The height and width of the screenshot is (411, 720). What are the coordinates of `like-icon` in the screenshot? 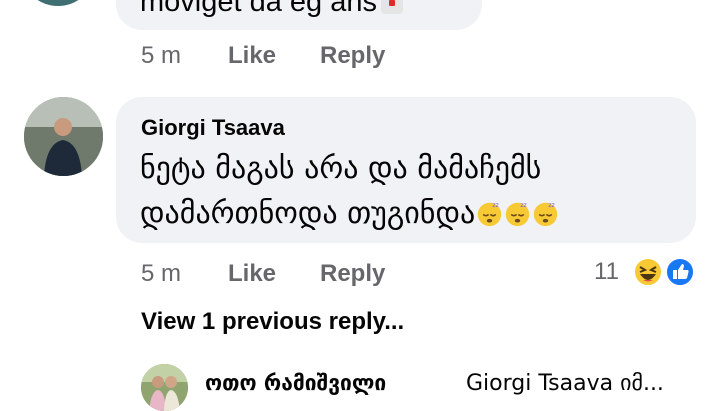 It's located at (680, 272).